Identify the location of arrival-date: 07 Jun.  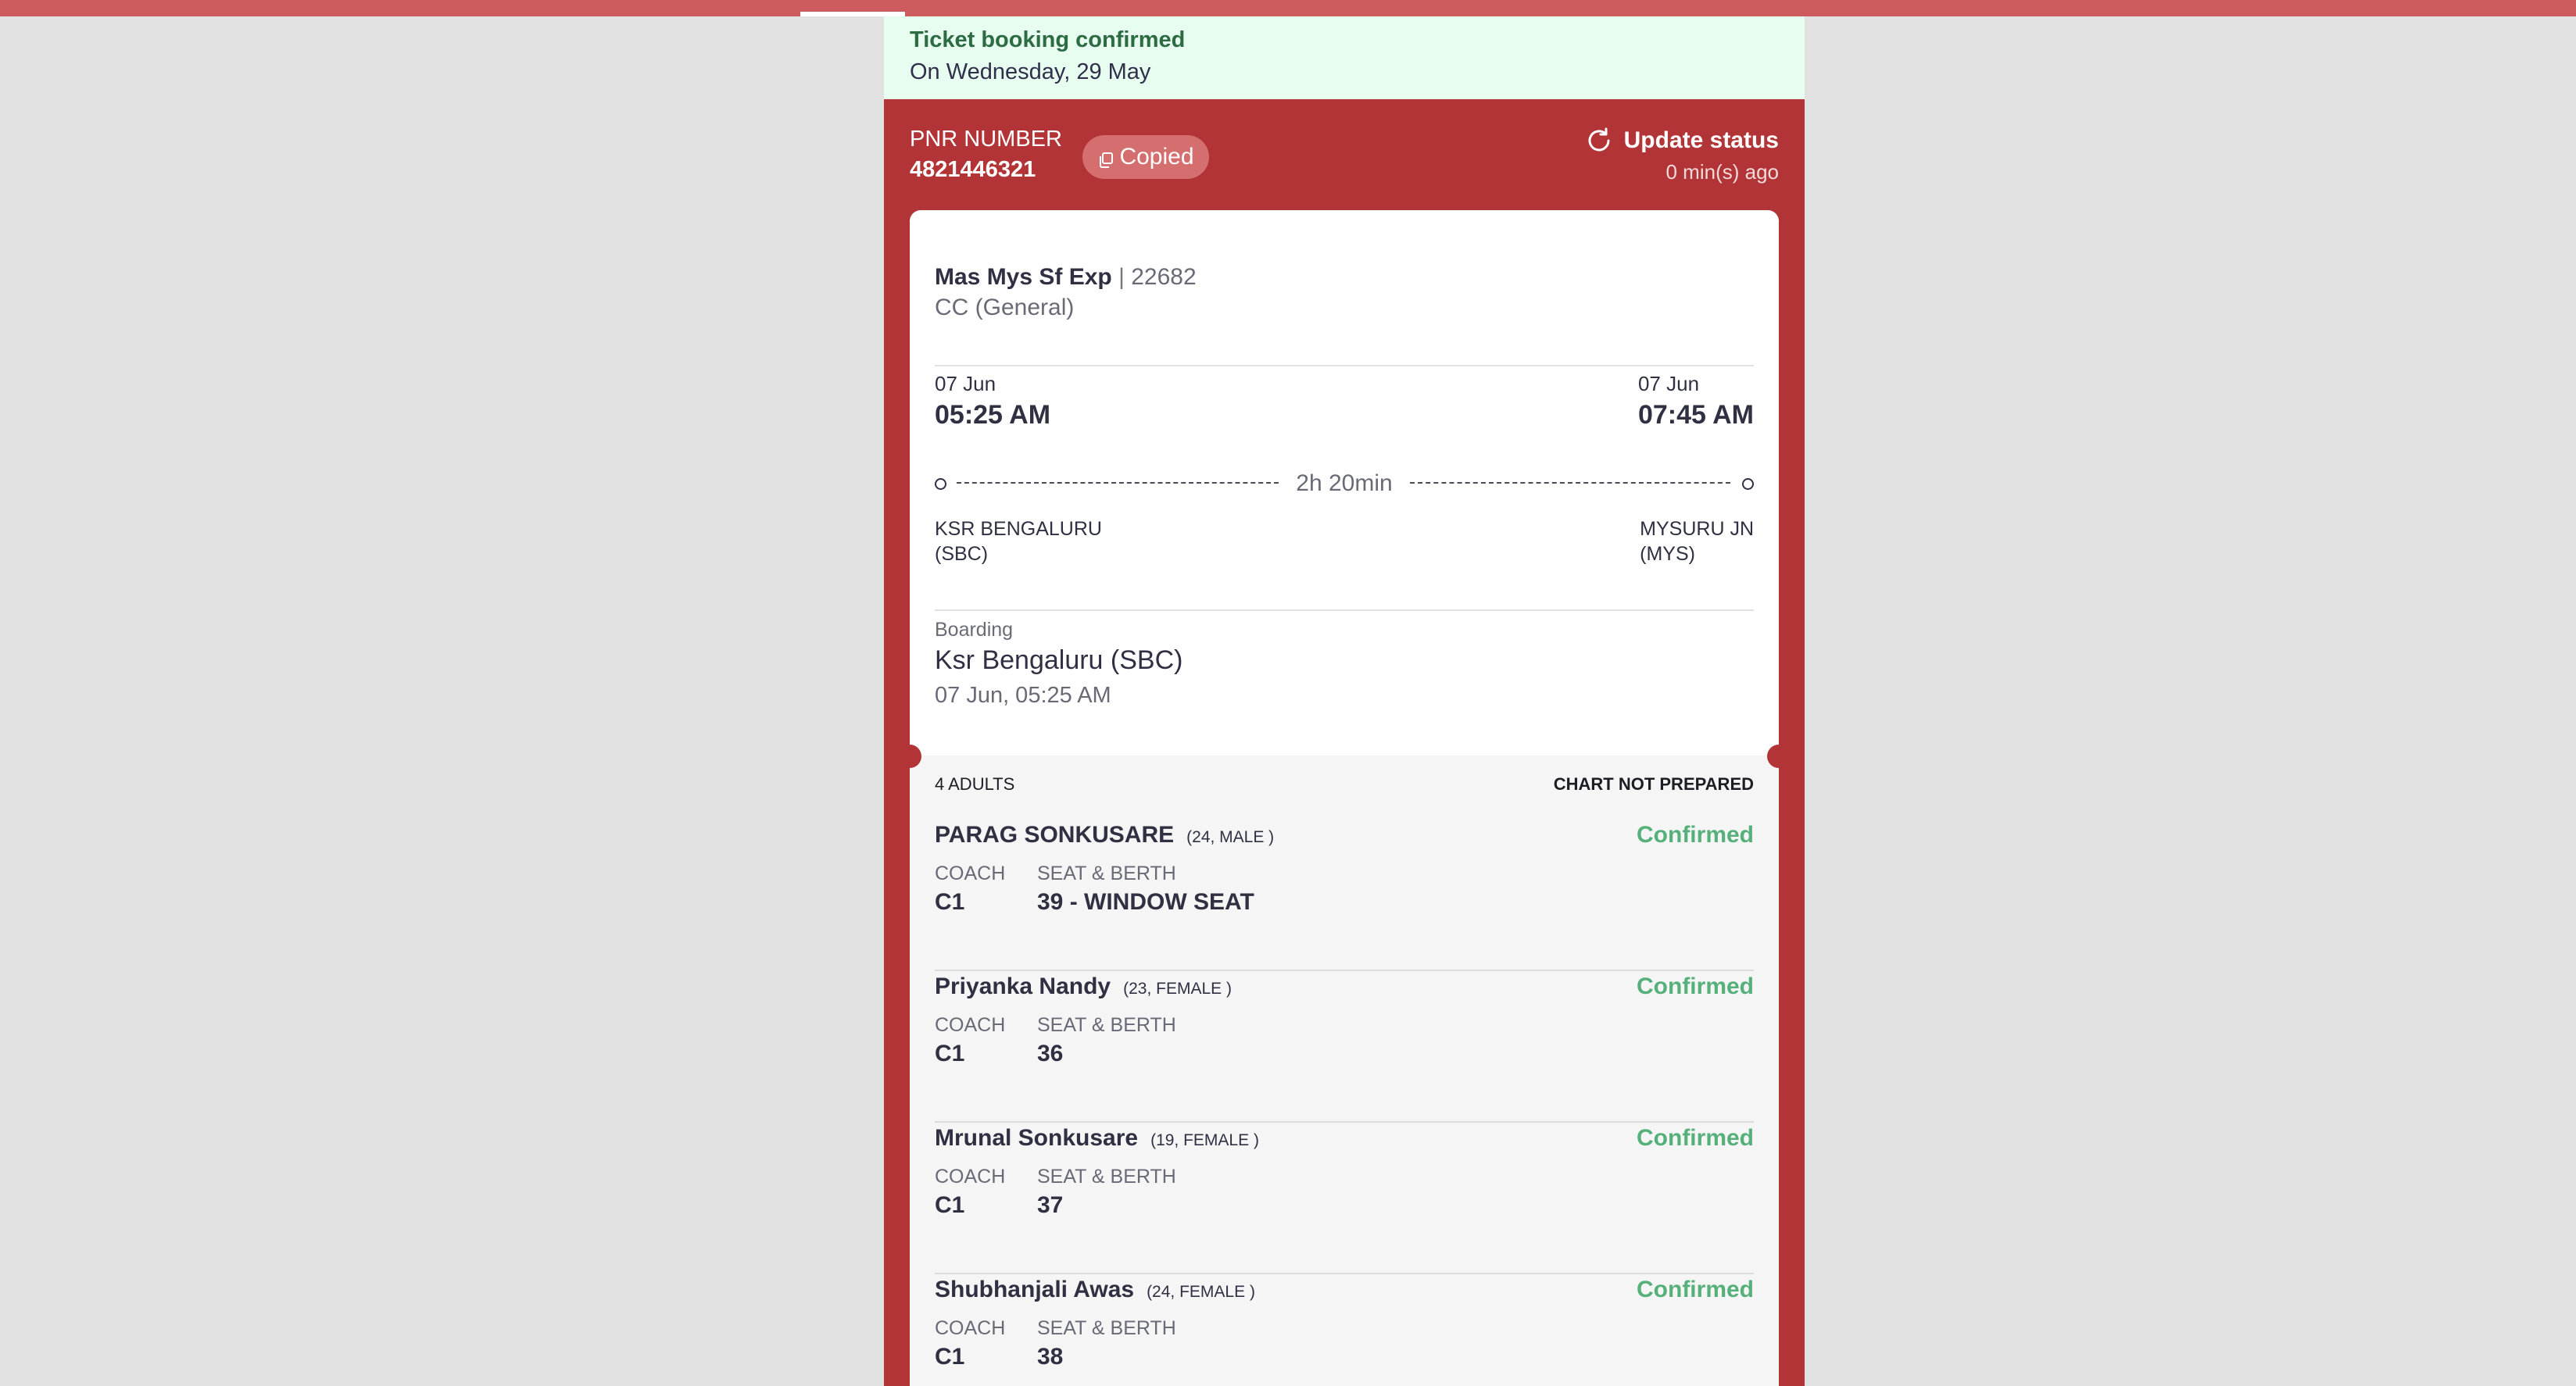
(1668, 383).